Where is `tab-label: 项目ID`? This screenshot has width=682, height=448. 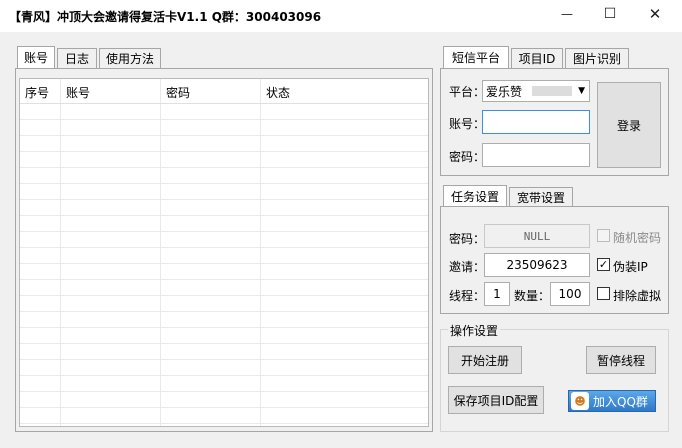
tab-label: 项目ID is located at coordinates (537, 59).